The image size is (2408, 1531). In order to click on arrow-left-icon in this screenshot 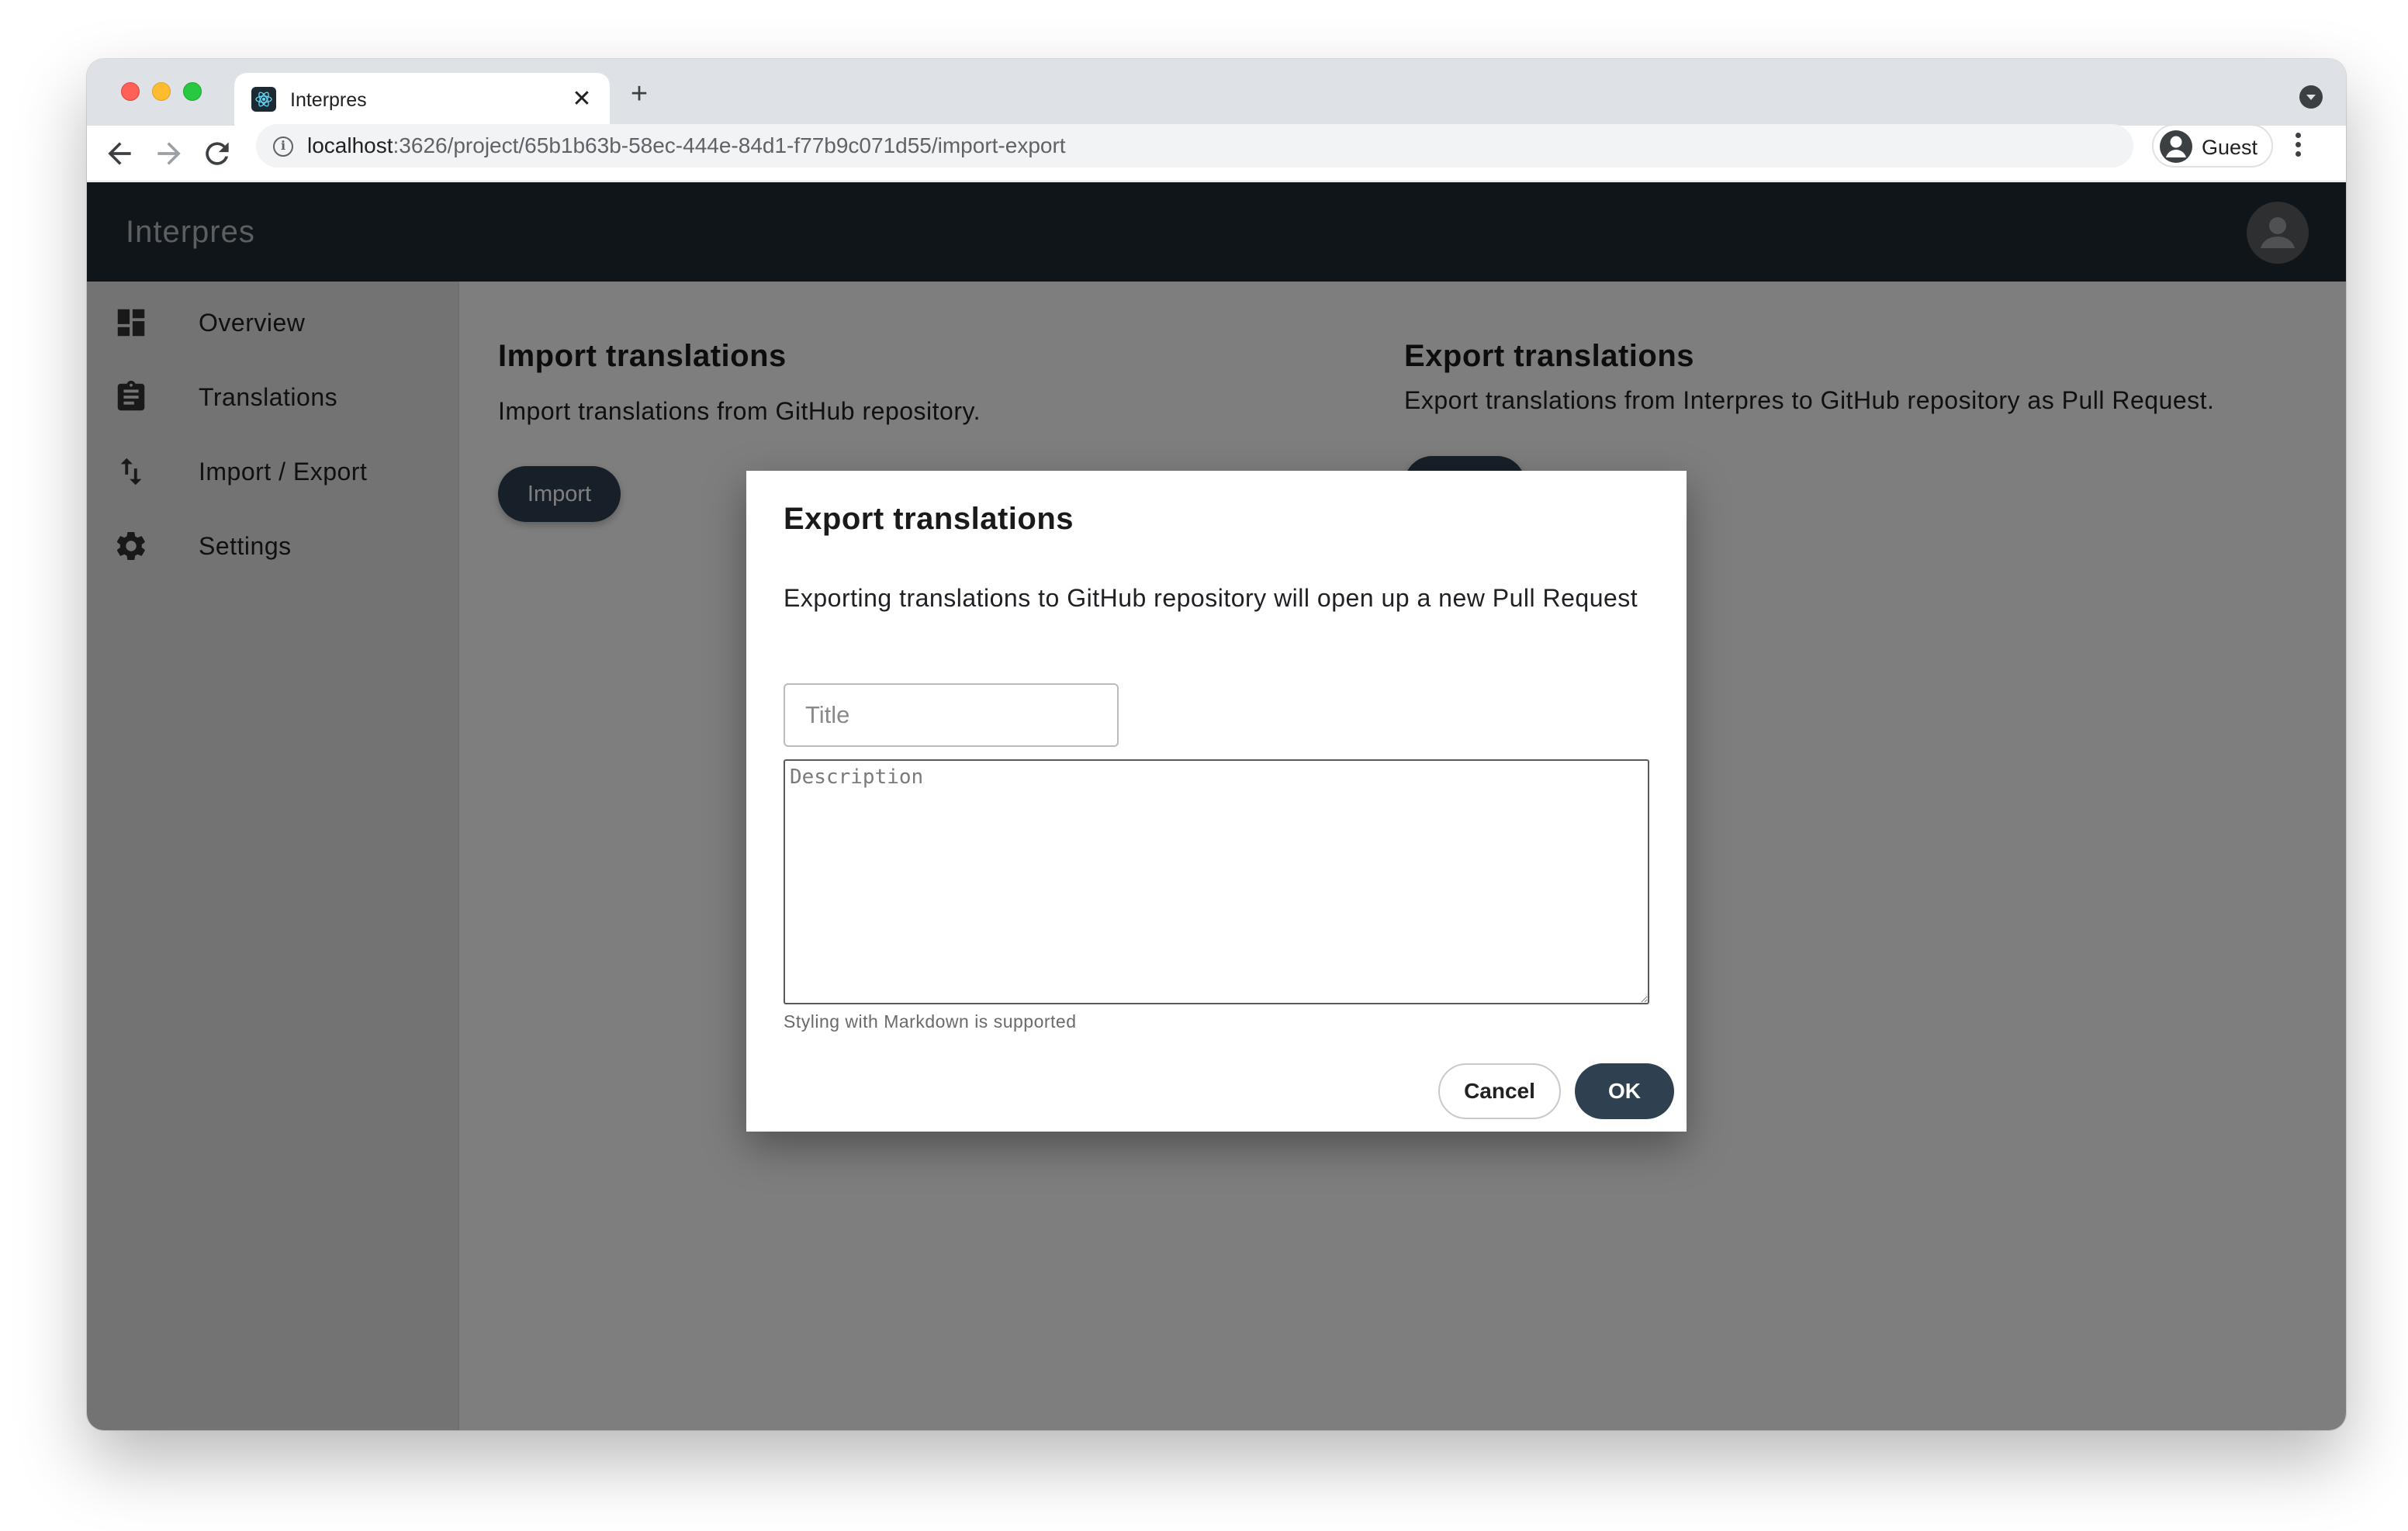, I will do `click(119, 153)`.